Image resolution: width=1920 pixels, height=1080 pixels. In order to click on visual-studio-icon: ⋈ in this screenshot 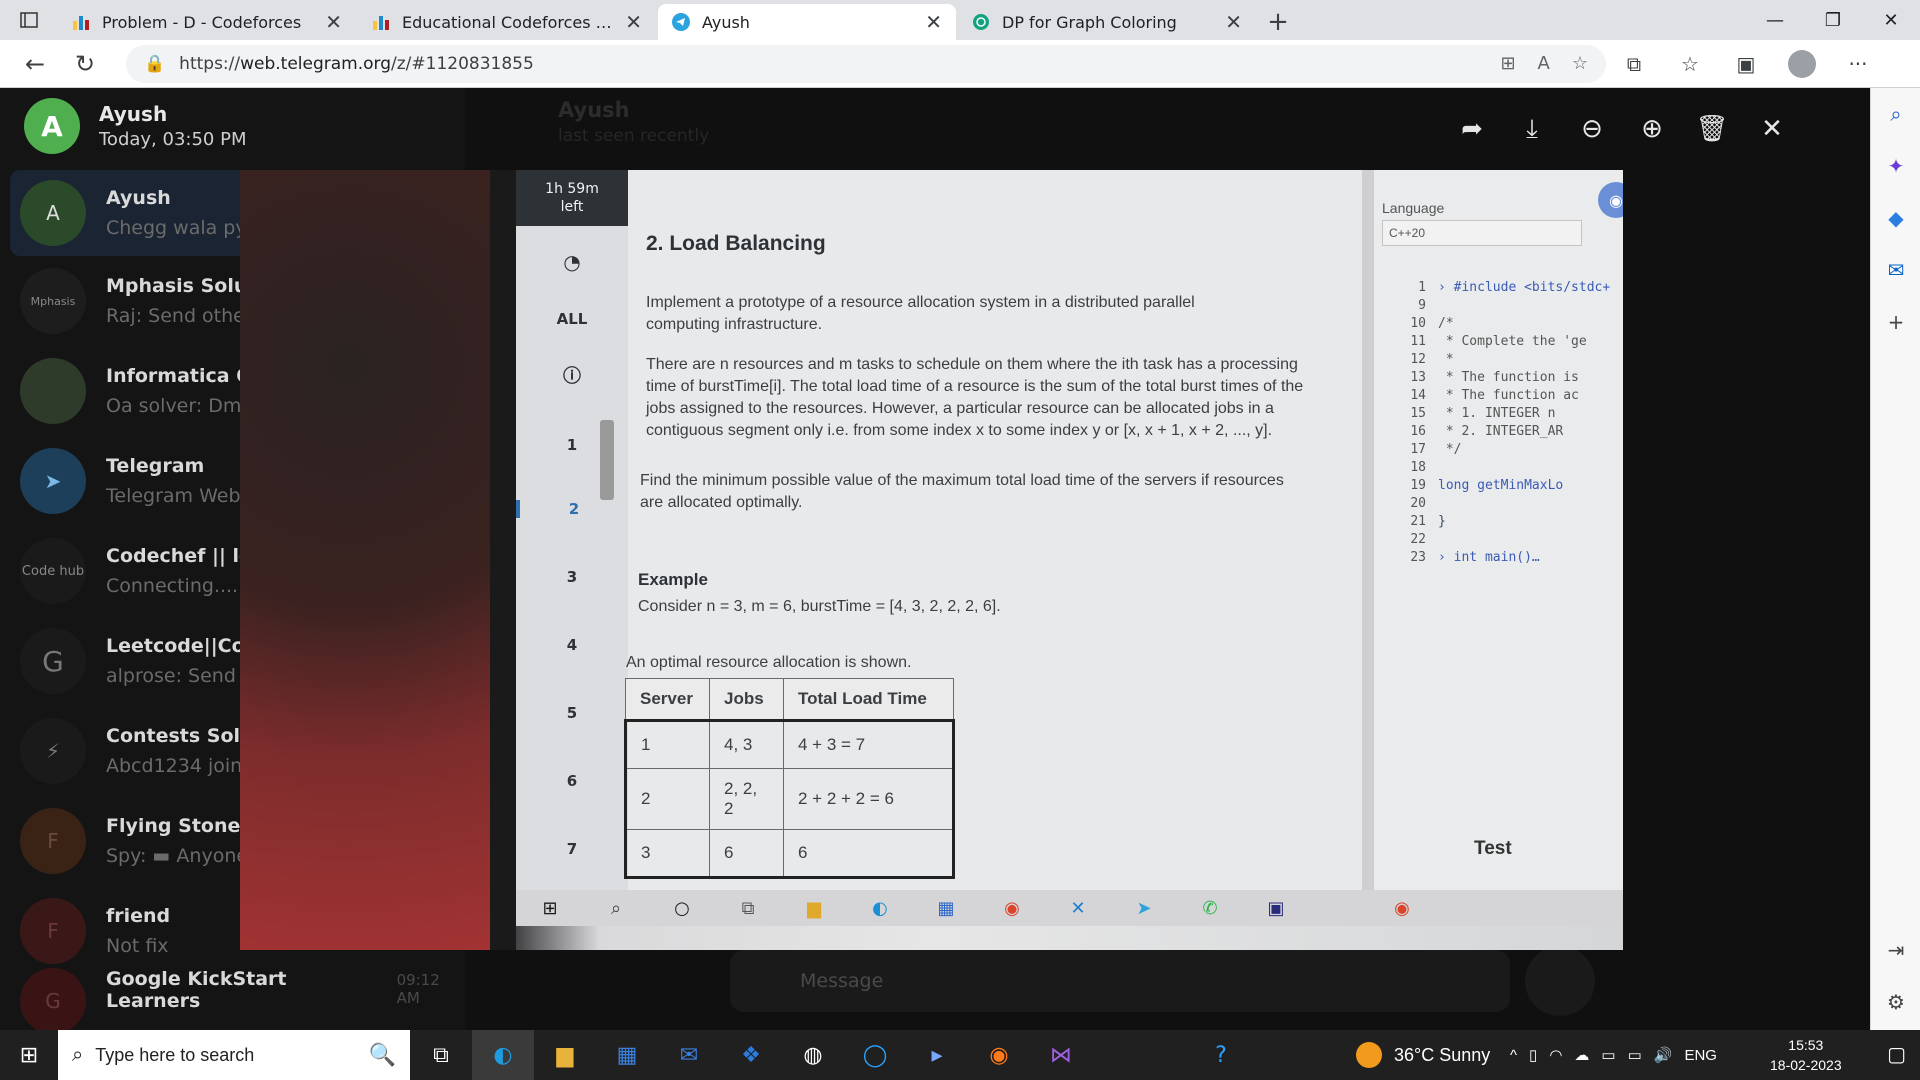, I will do `click(1061, 1055)`.